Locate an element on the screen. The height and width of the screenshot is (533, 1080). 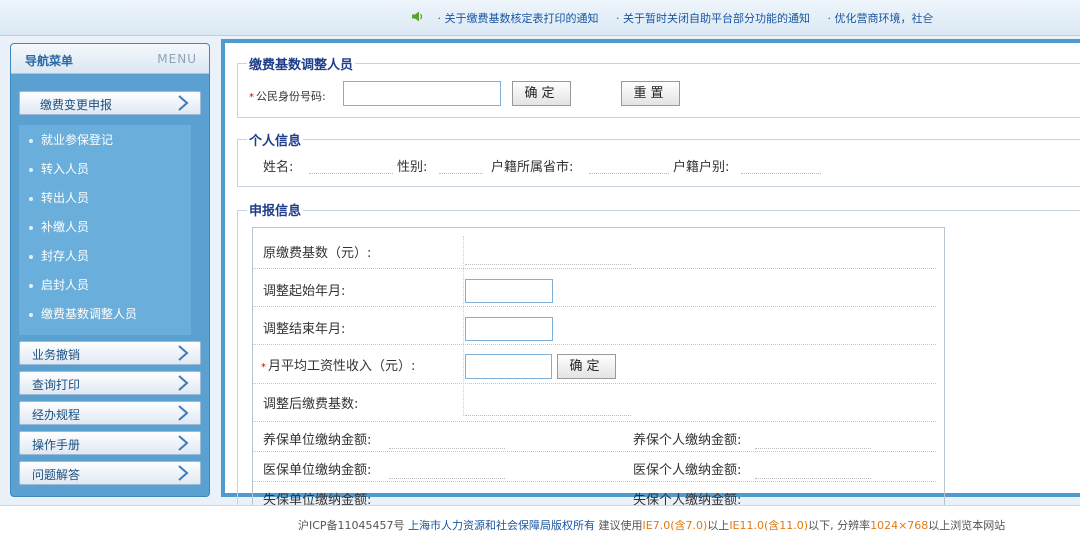
submenu-item-transfer-out: 转出人员 is located at coordinates (59, 197).